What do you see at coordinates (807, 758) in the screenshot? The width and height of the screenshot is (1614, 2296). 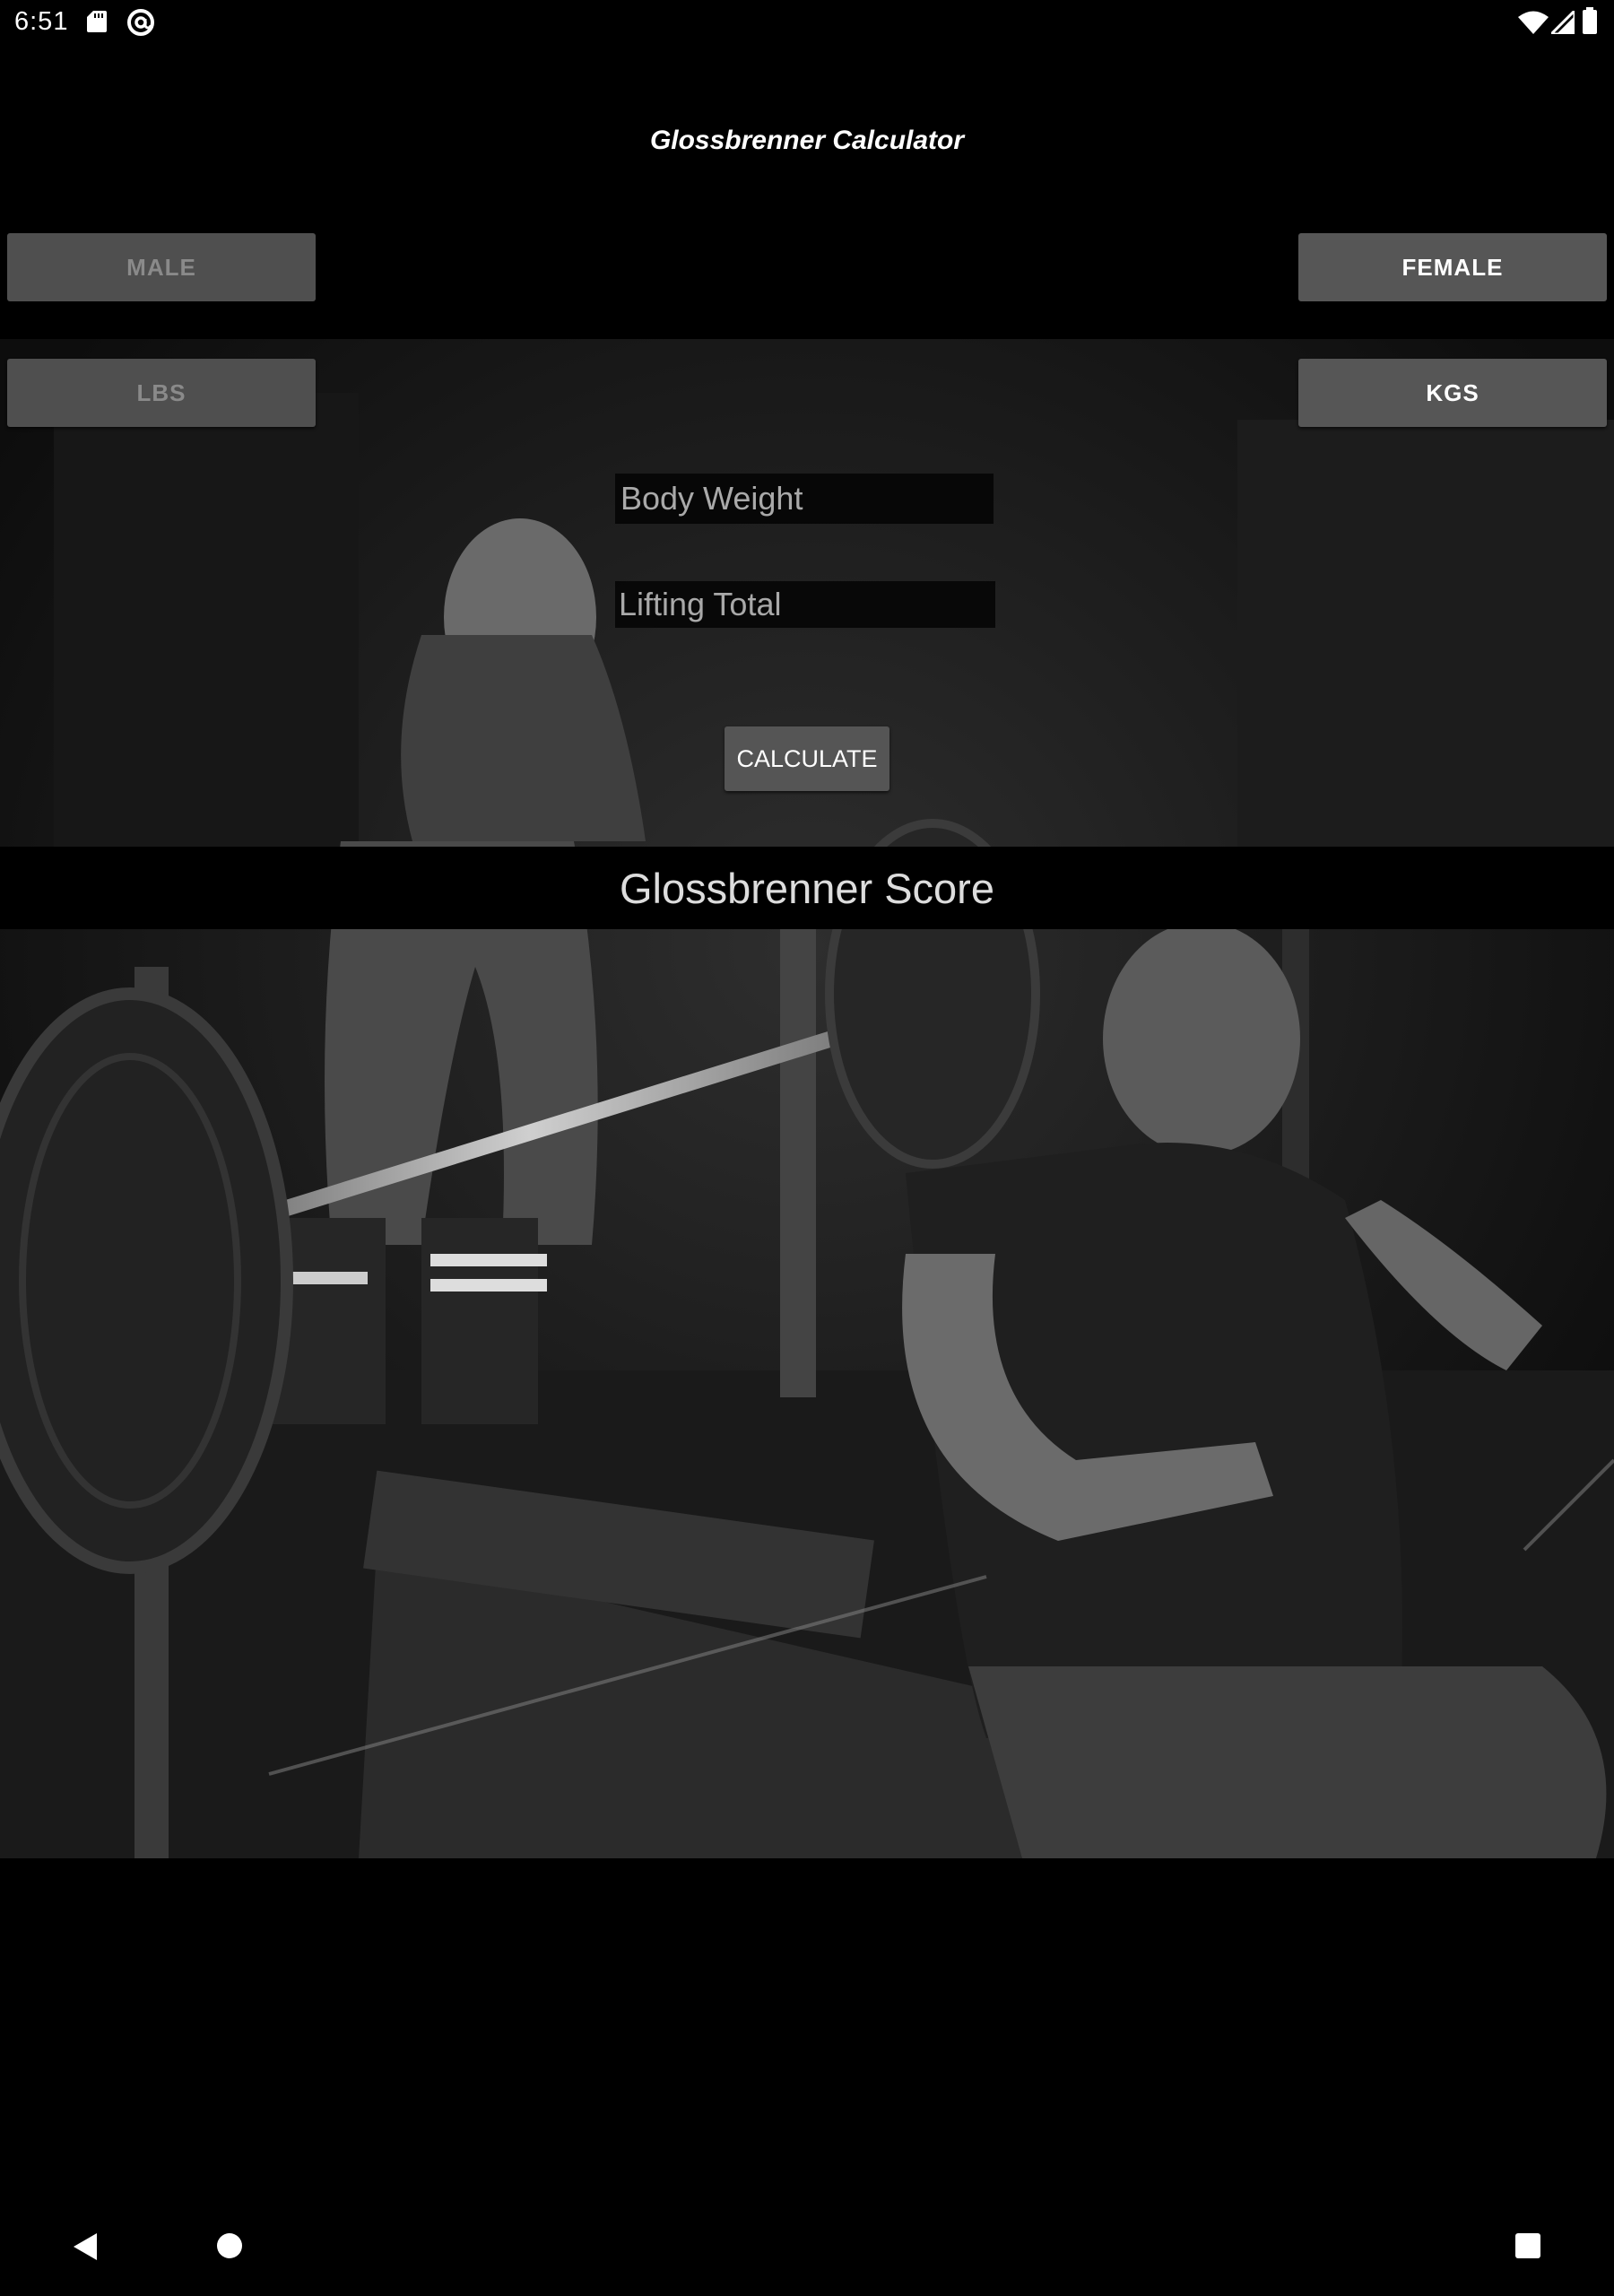 I see `calculate-button: CALCULATE` at bounding box center [807, 758].